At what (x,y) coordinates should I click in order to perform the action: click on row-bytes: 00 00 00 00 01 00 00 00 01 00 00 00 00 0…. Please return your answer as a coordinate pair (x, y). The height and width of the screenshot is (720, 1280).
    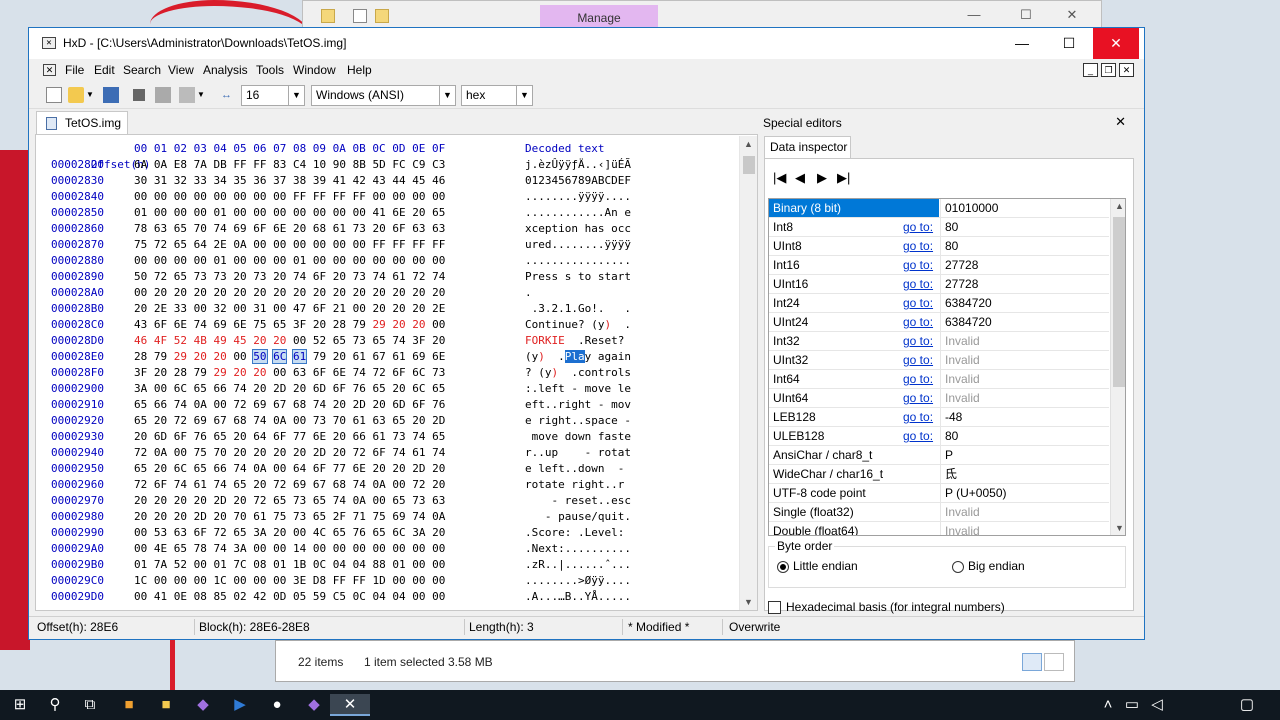
    Looking at the image, I should click on (289, 261).